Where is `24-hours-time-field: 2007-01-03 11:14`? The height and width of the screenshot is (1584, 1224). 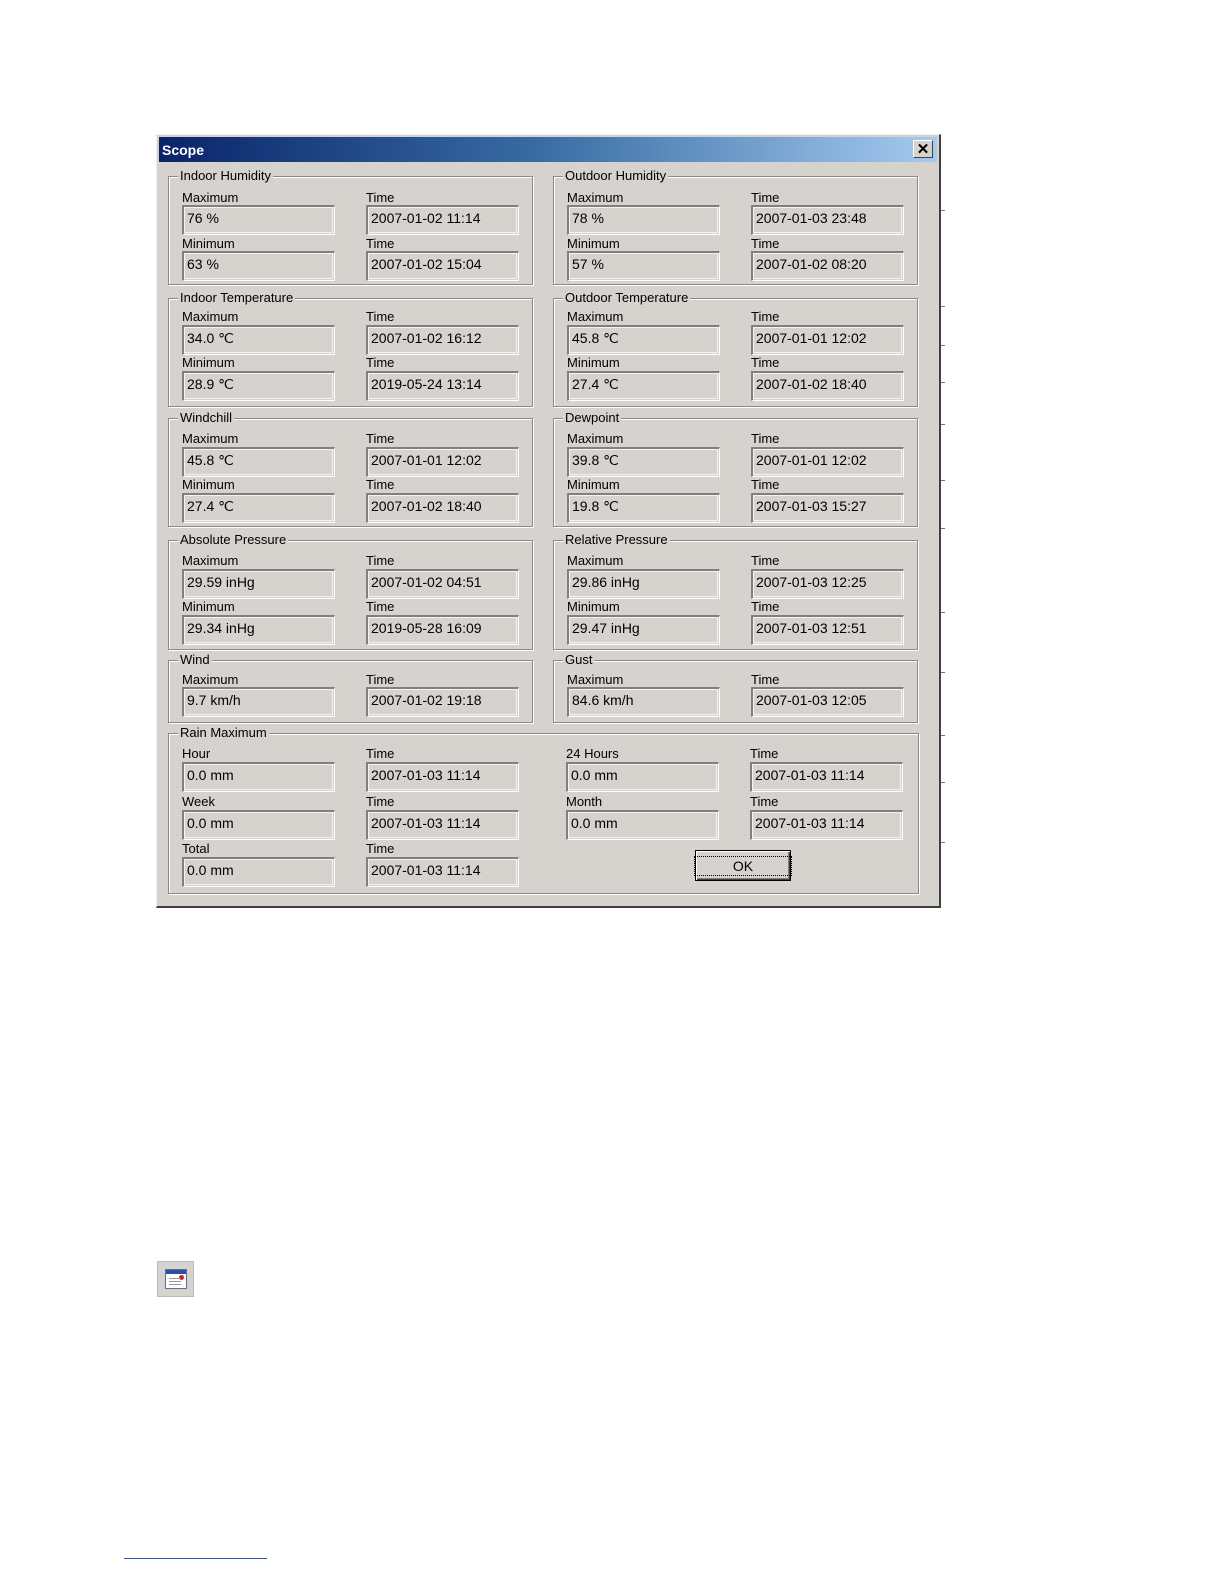
24-hours-time-field: 2007-01-03 11:14 is located at coordinates (826, 777).